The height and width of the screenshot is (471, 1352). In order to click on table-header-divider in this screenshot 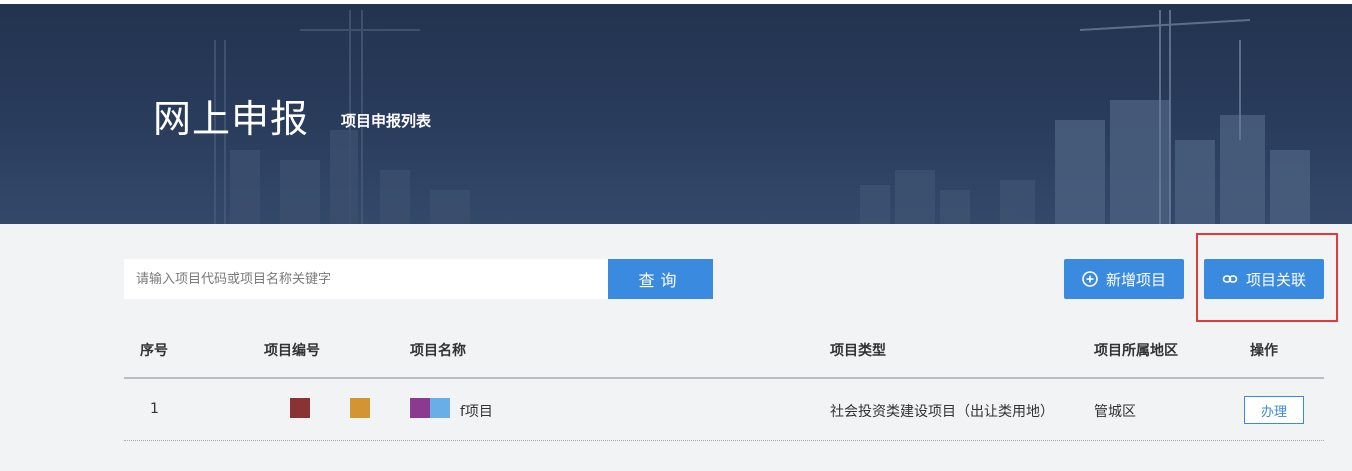, I will do `click(724, 378)`.